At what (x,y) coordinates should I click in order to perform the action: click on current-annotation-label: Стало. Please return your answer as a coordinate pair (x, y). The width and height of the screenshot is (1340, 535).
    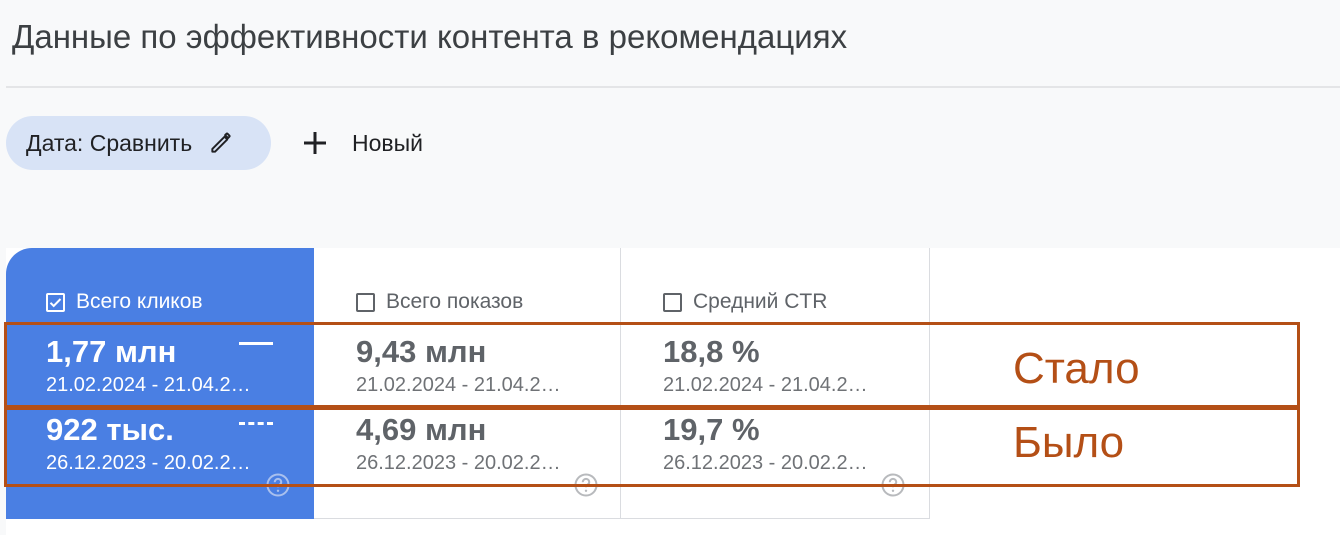
    Looking at the image, I should click on (1076, 368).